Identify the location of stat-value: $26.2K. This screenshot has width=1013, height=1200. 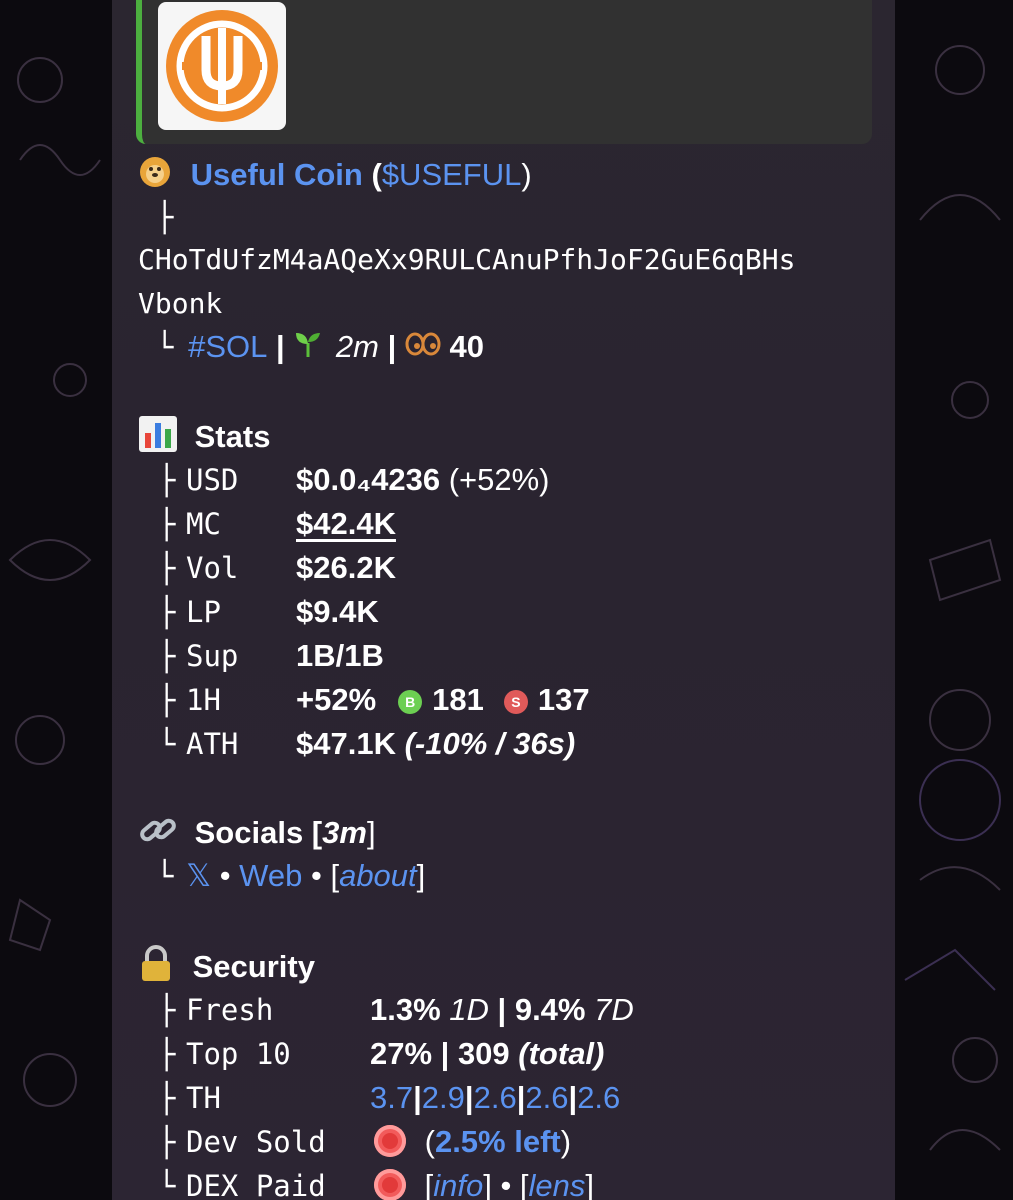
(346, 567).